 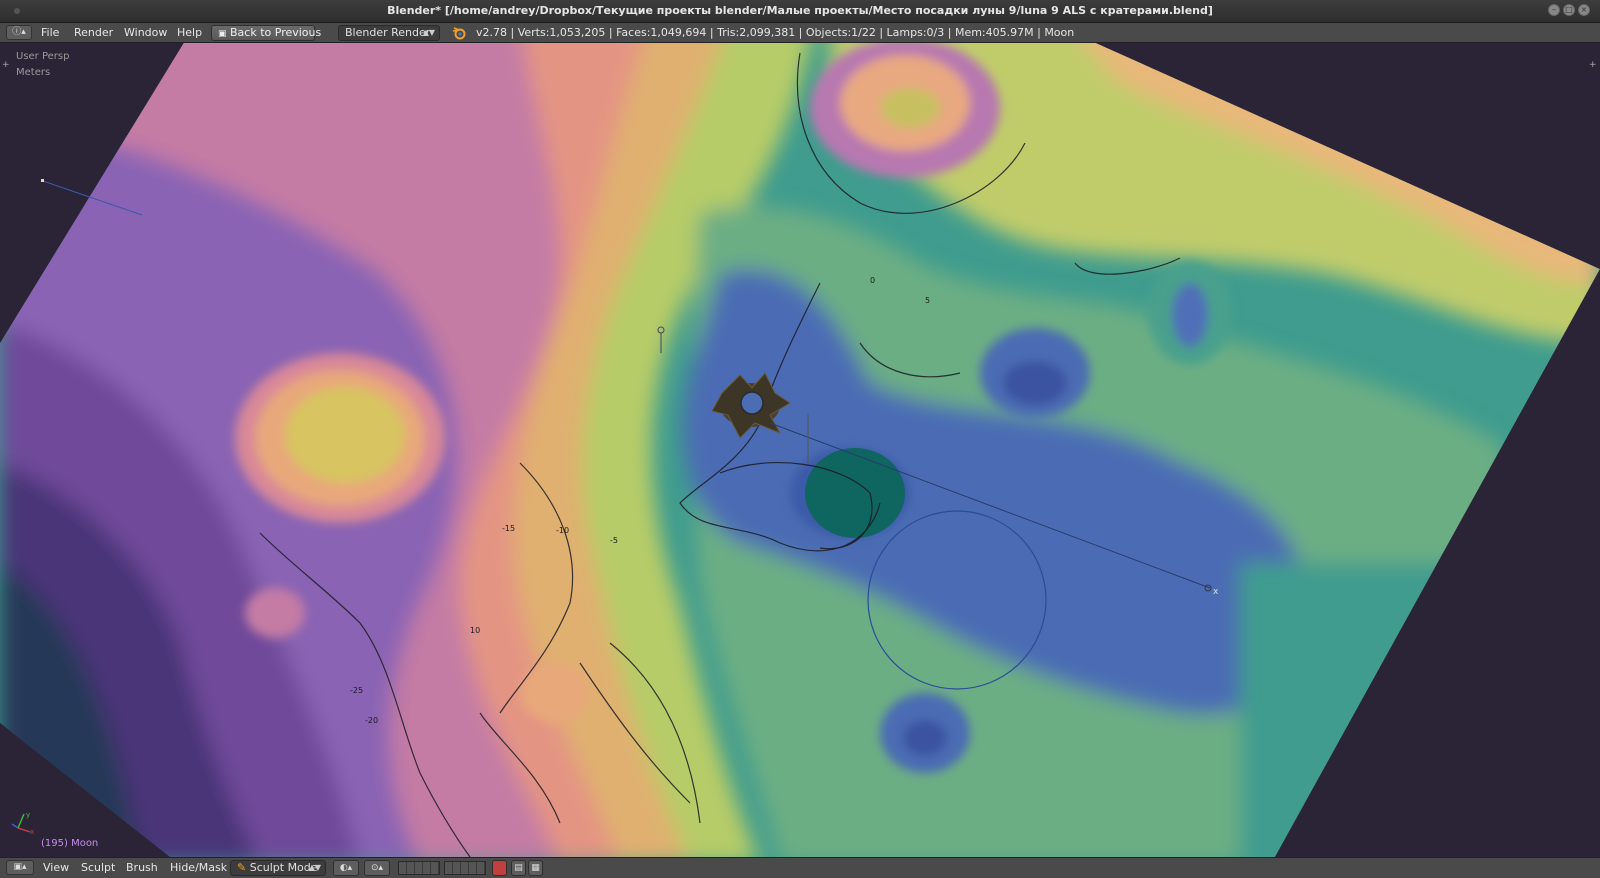 What do you see at coordinates (356, 690) in the screenshot?
I see `contour-label: -25` at bounding box center [356, 690].